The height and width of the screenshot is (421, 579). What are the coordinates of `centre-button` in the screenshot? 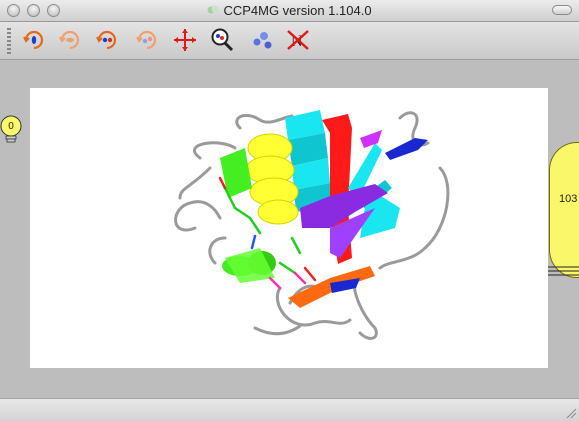 It's located at (185, 40).